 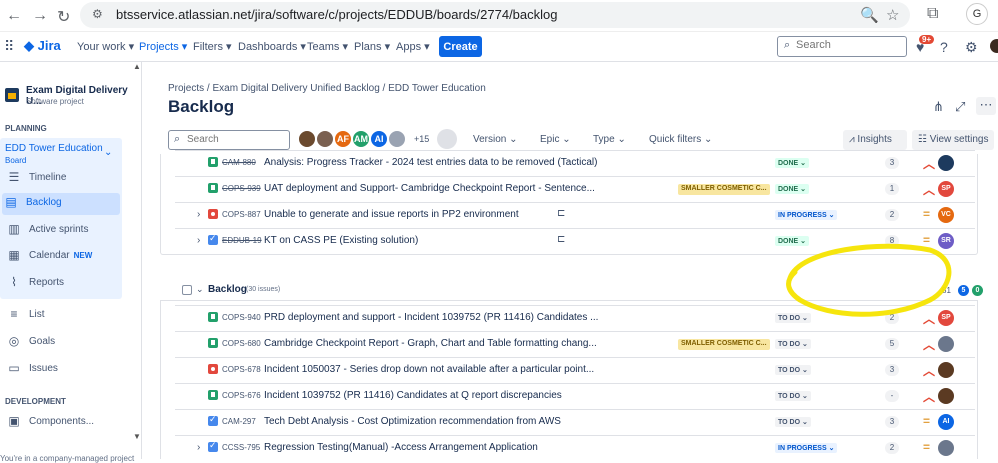 I want to click on sidebar-item-calendar: ▦ Calendar NEW, so click(x=62, y=257).